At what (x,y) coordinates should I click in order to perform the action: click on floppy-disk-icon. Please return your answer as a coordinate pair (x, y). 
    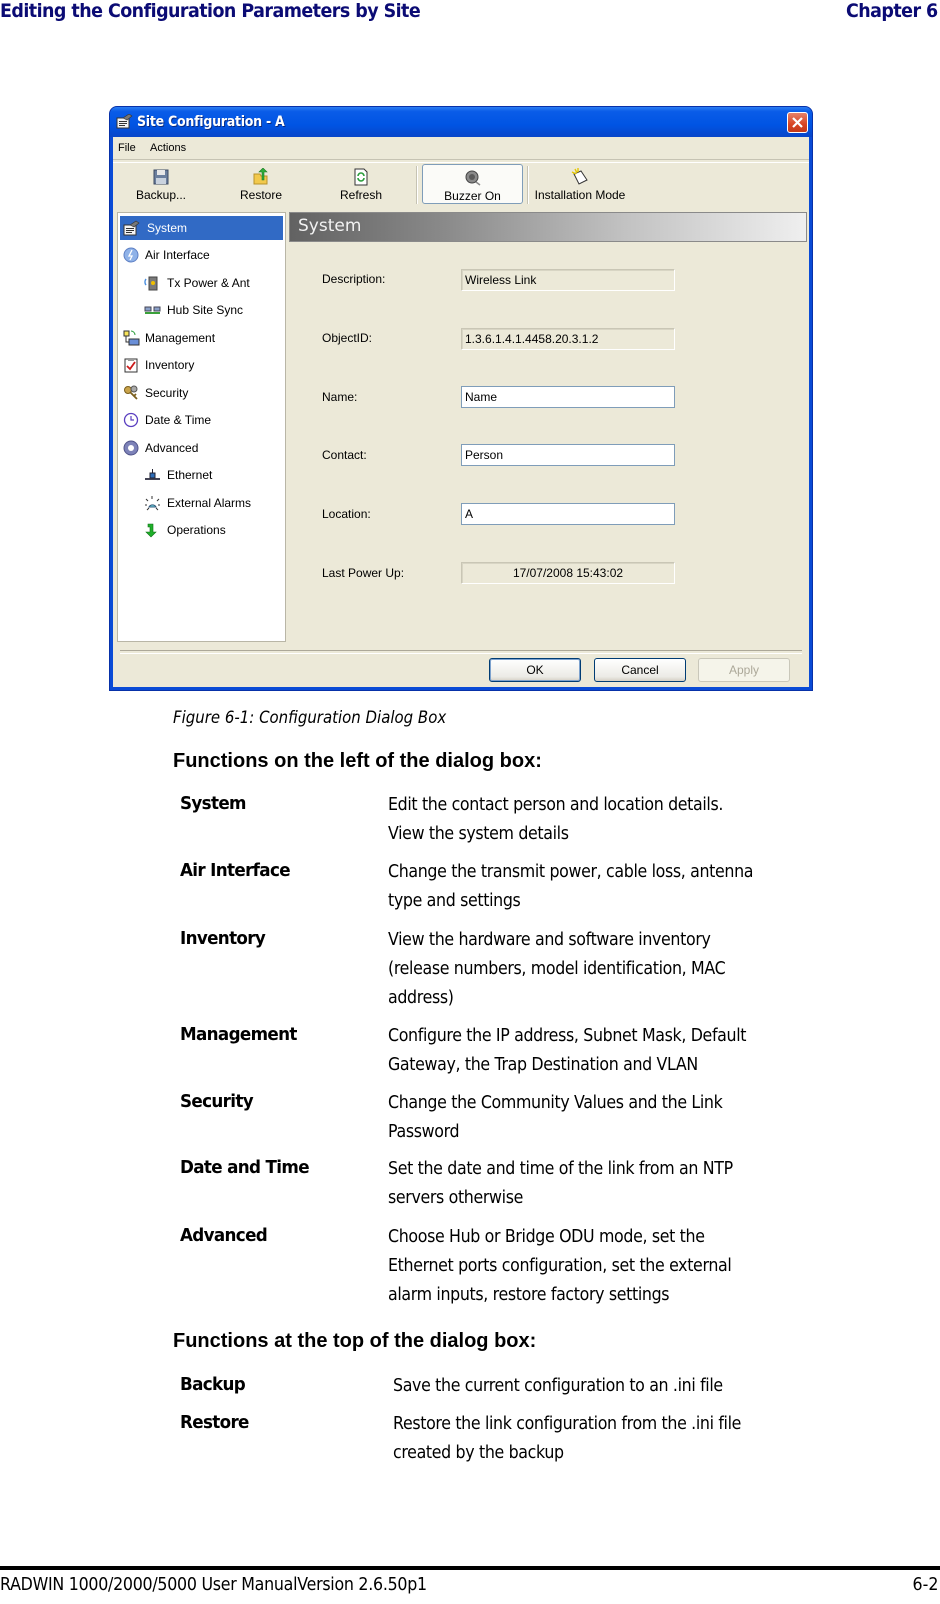
    Looking at the image, I should click on (161, 177).